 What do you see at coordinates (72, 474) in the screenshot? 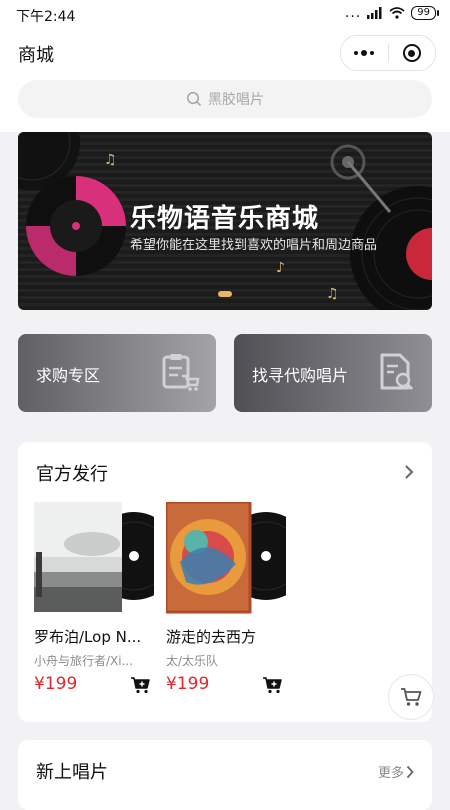
I see `section-title: 官方发行` at bounding box center [72, 474].